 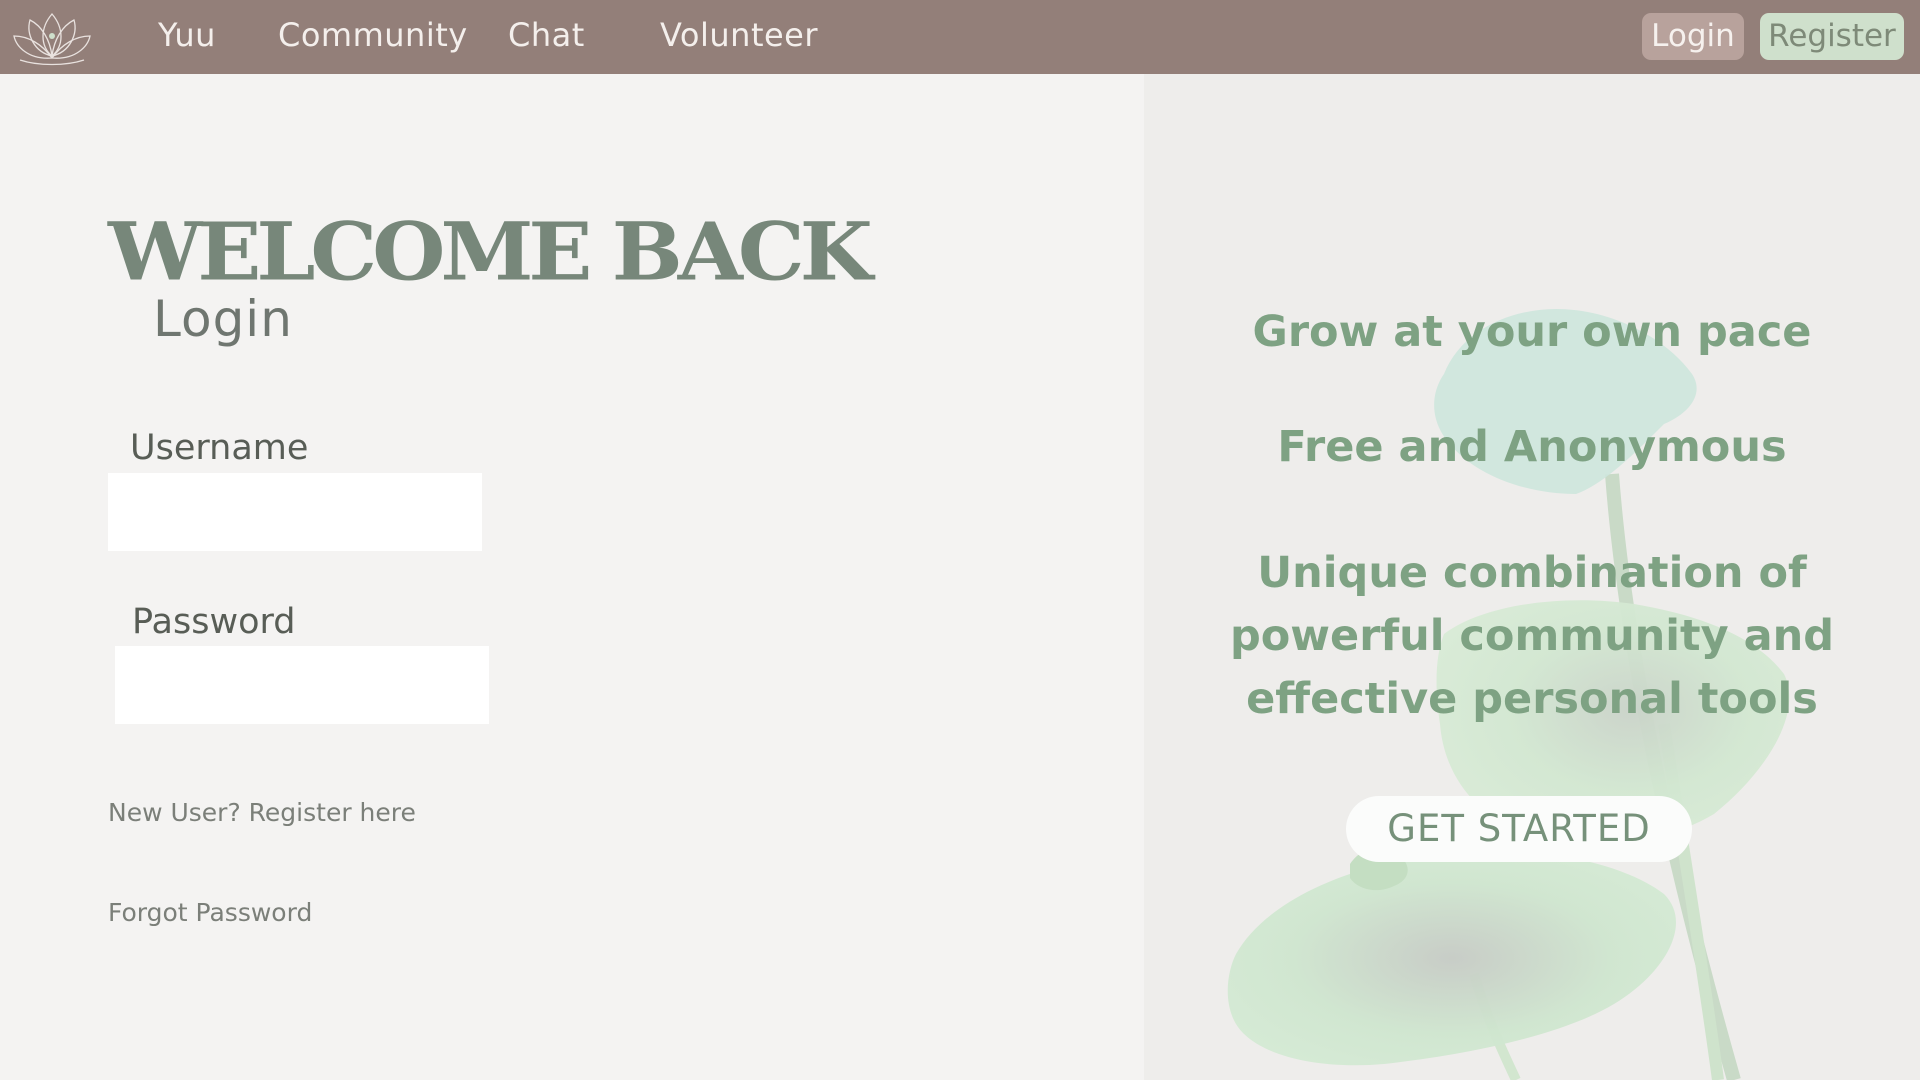 I want to click on tagline-grow: Grow at your own pace, so click(x=1532, y=332).